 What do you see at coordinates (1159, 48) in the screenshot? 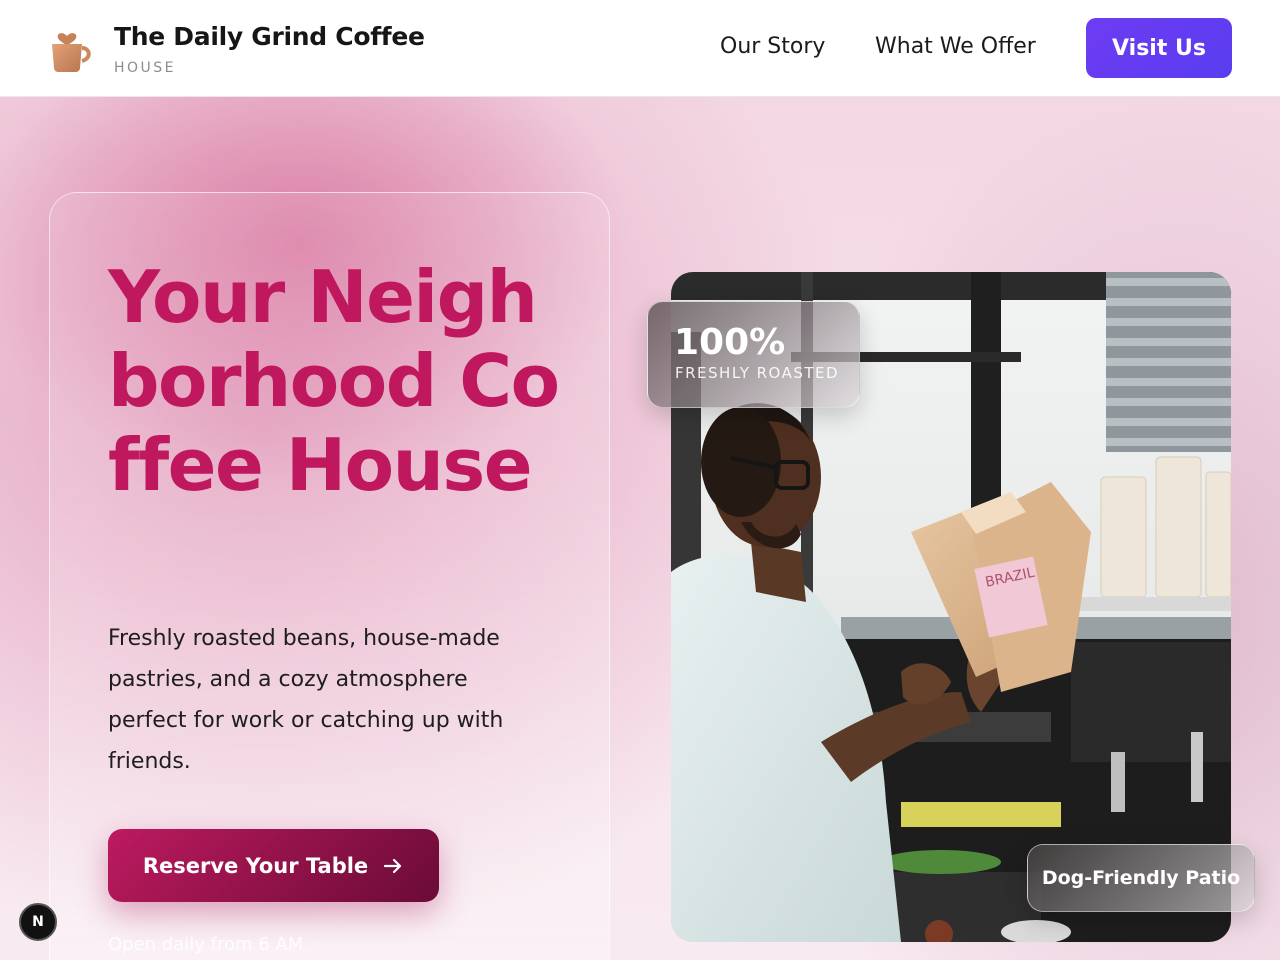
I see `visit-us-button: Visit Us` at bounding box center [1159, 48].